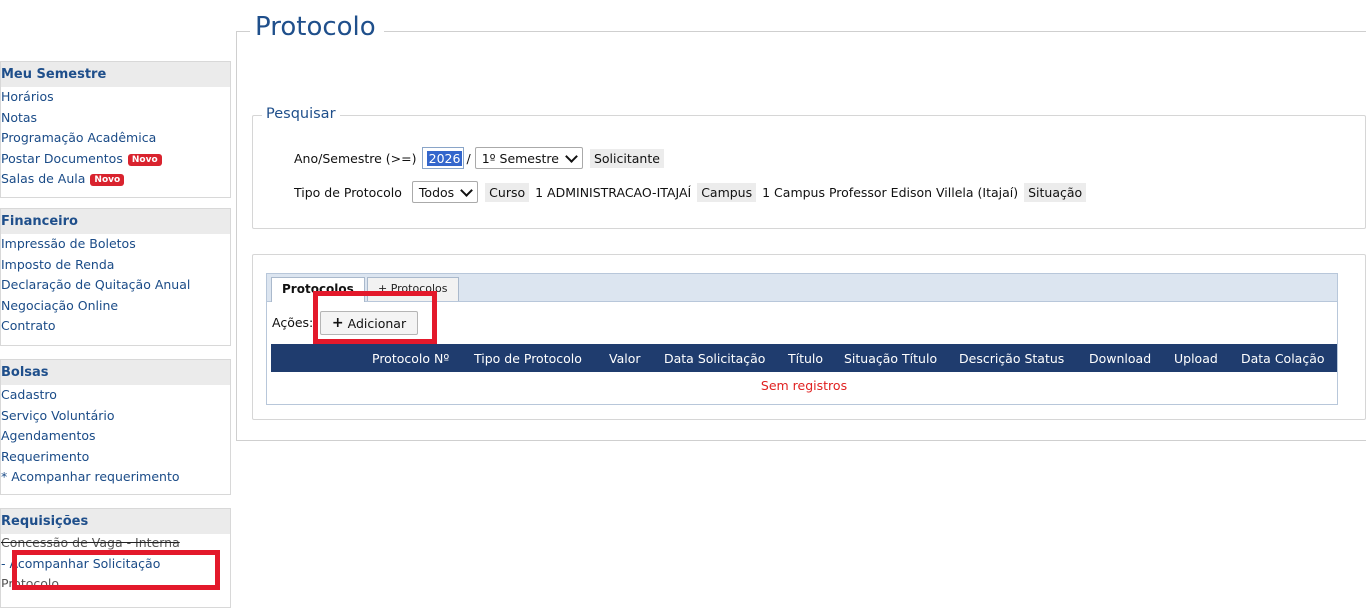 The image size is (1366, 608). I want to click on campus-label: Campus, so click(727, 192).